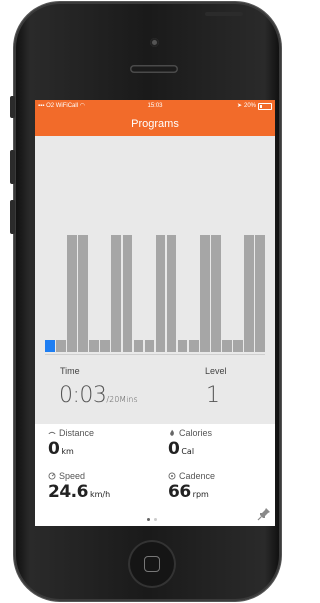 This screenshot has height=603, width=320. Describe the element at coordinates (254, 106) in the screenshot. I see `battery-indicator: ➤ 20%` at that location.